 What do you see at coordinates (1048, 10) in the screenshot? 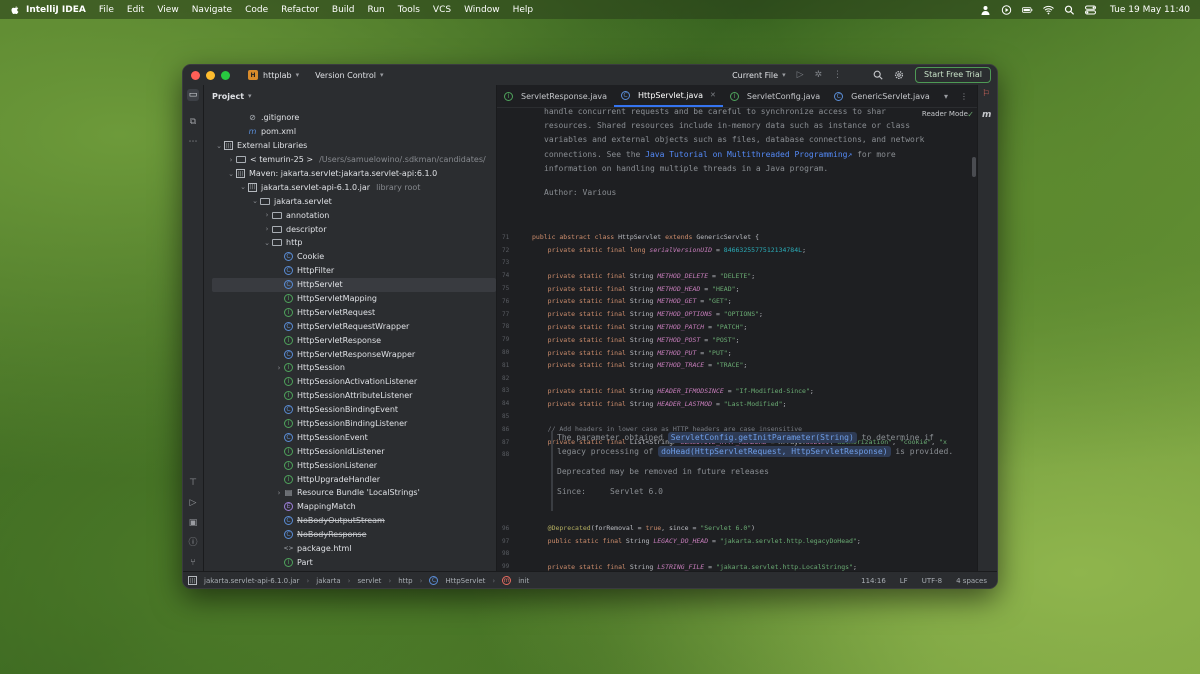
I see `wifi-icon` at bounding box center [1048, 10].